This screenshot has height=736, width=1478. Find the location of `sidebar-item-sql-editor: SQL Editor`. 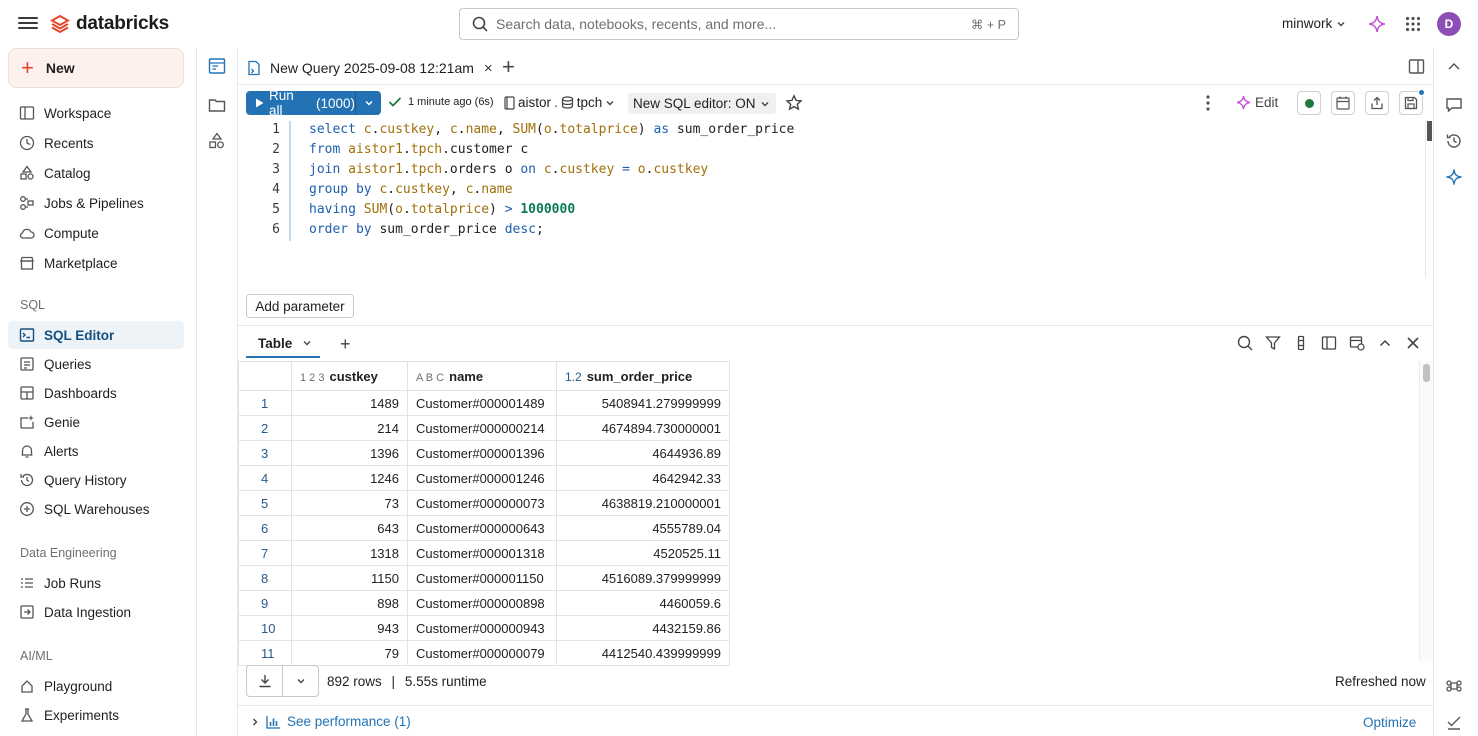

sidebar-item-sql-editor: SQL Editor is located at coordinates (96, 335).